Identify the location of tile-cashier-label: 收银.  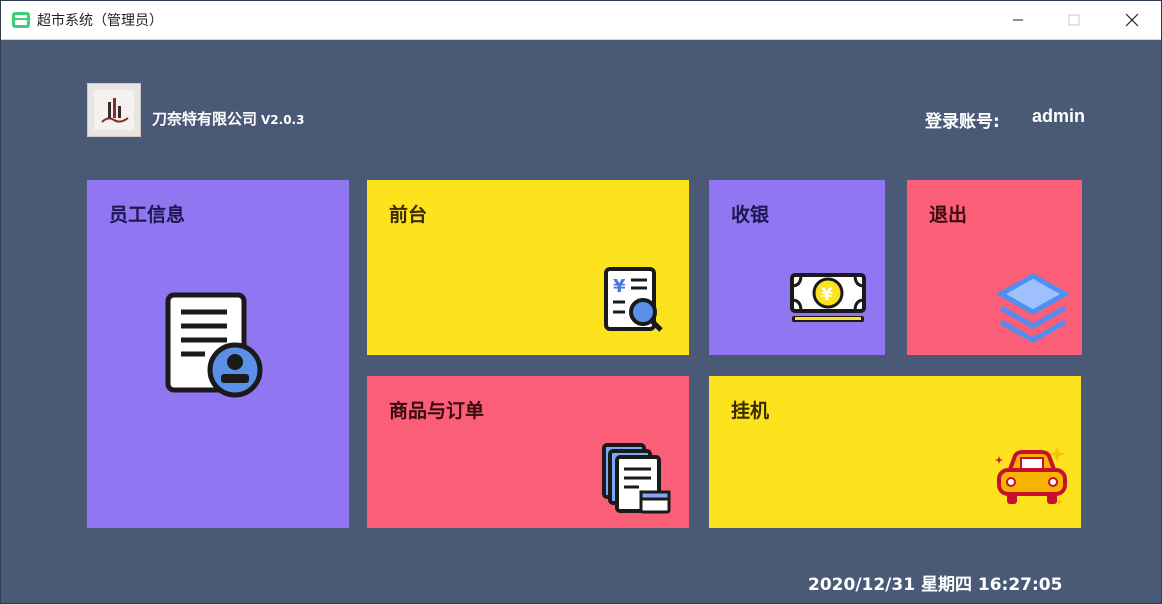
(750, 215).